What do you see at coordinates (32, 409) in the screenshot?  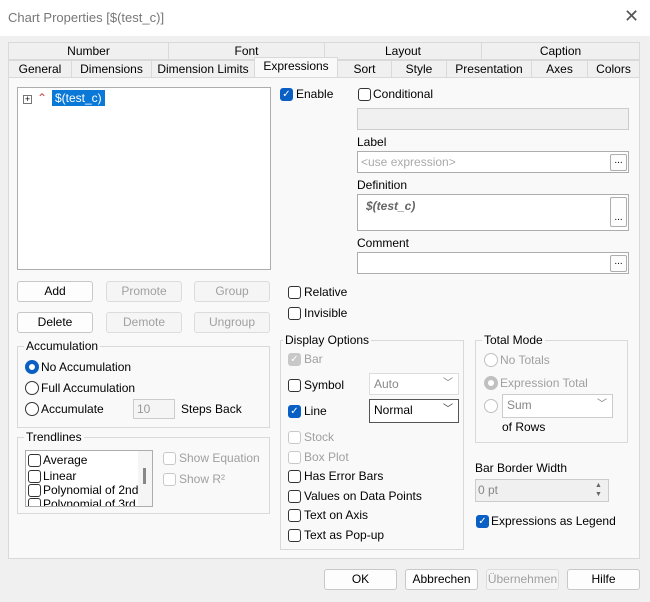 I see `accumulate-radio` at bounding box center [32, 409].